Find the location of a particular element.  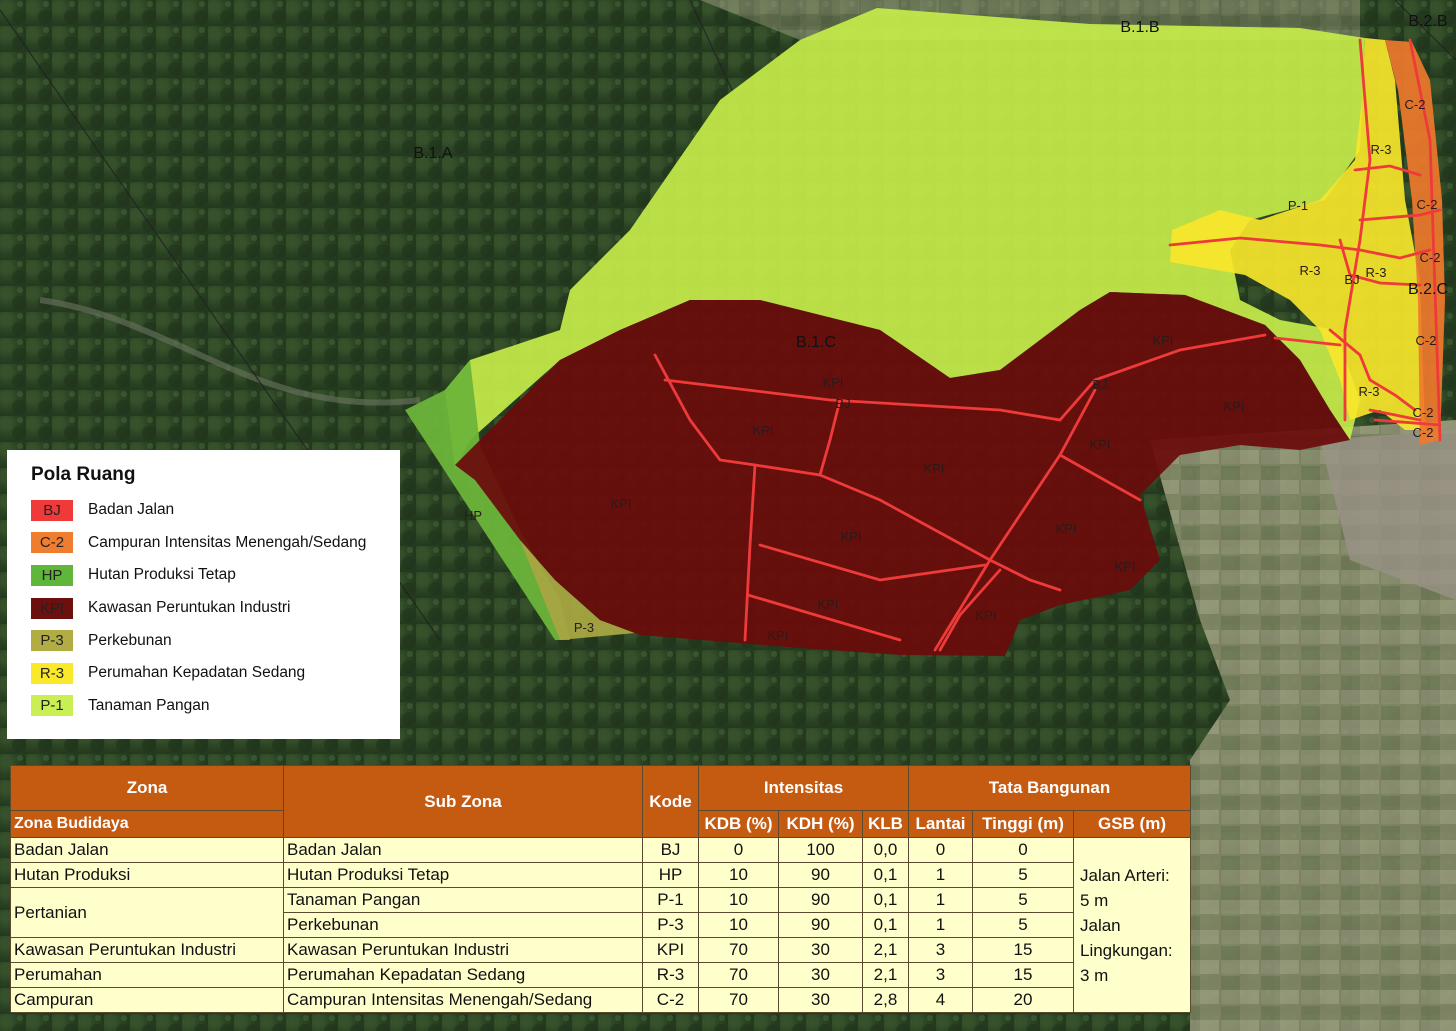

legend-item-r3: R-3 Perumahan Kepadatan Sedang is located at coordinates (215, 673).